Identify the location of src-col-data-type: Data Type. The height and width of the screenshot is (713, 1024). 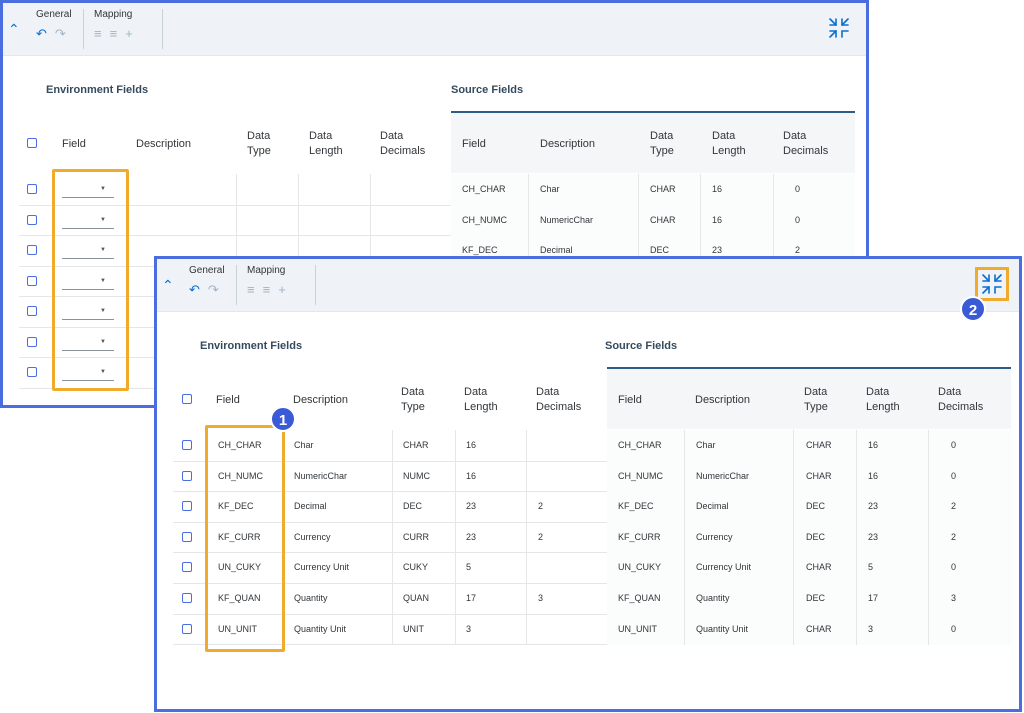
(662, 143).